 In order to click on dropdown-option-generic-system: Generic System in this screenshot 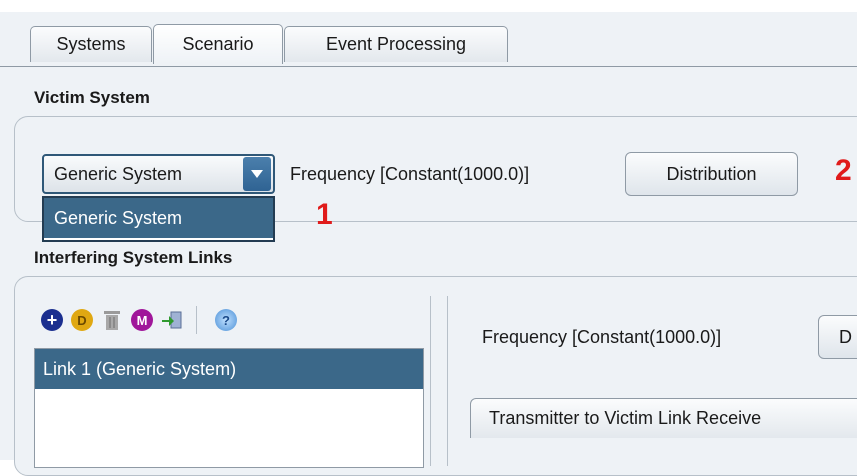, I will do `click(158, 218)`.